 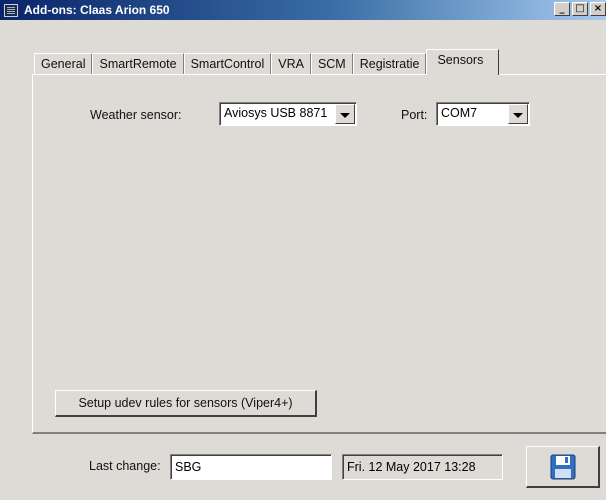 I want to click on close-icon: ×, so click(x=598, y=9).